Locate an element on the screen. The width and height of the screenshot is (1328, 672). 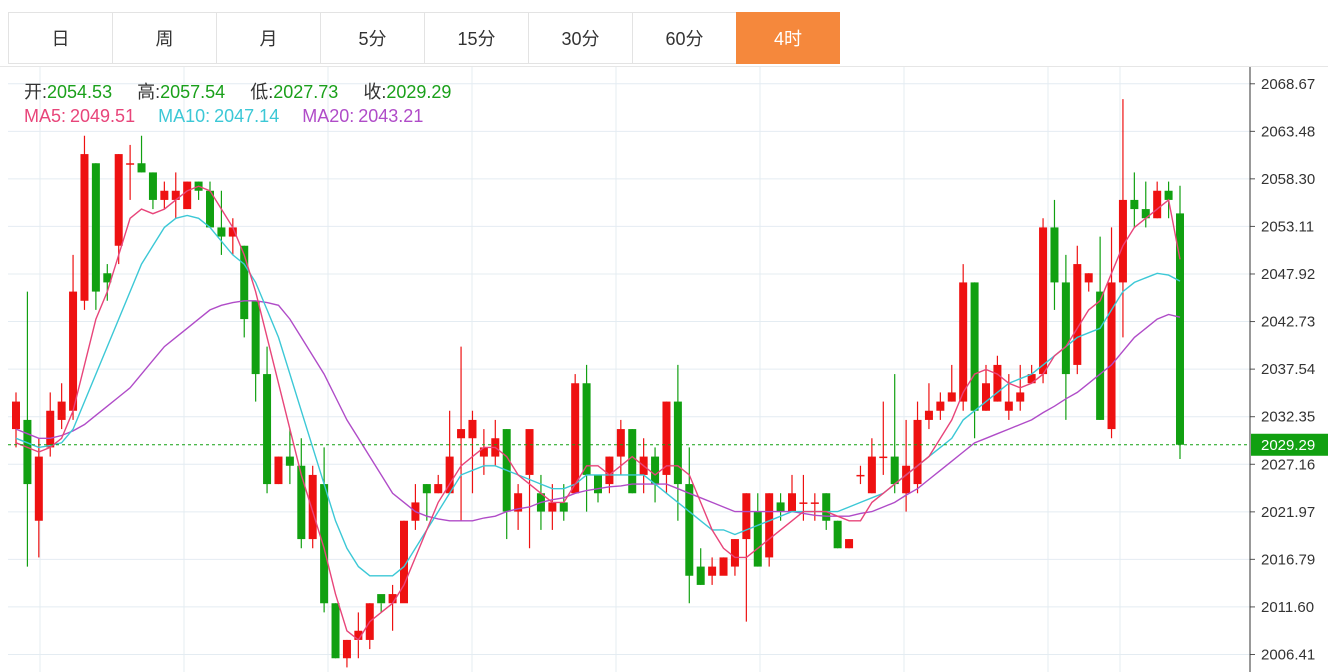
tab-5min: 5分 is located at coordinates (372, 38).